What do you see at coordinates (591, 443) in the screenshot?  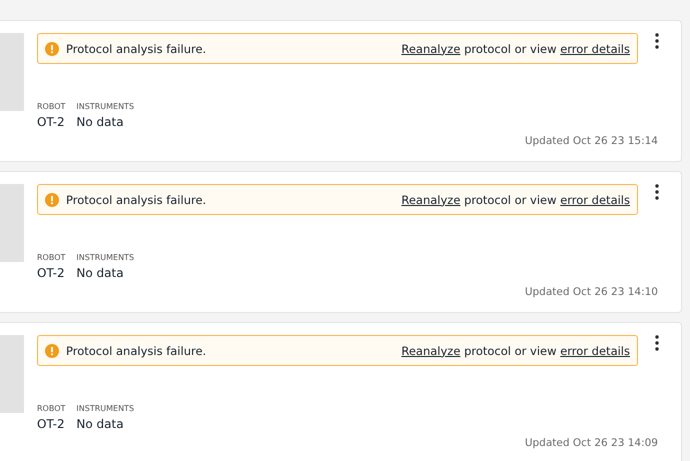 I see `updated-timestamp: Updated Oct 26 23 14:09` at bounding box center [591, 443].